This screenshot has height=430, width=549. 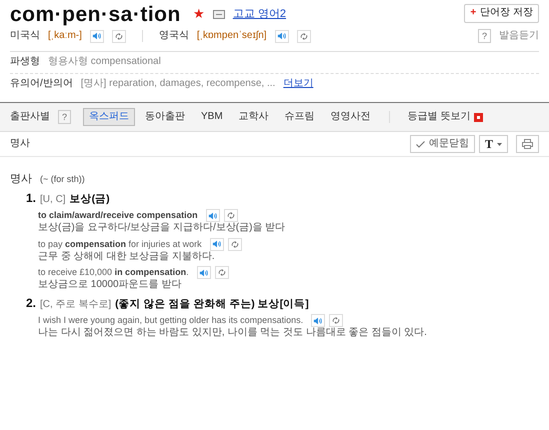 I want to click on grammar-label: [C, 주로 복수로], so click(x=76, y=305).